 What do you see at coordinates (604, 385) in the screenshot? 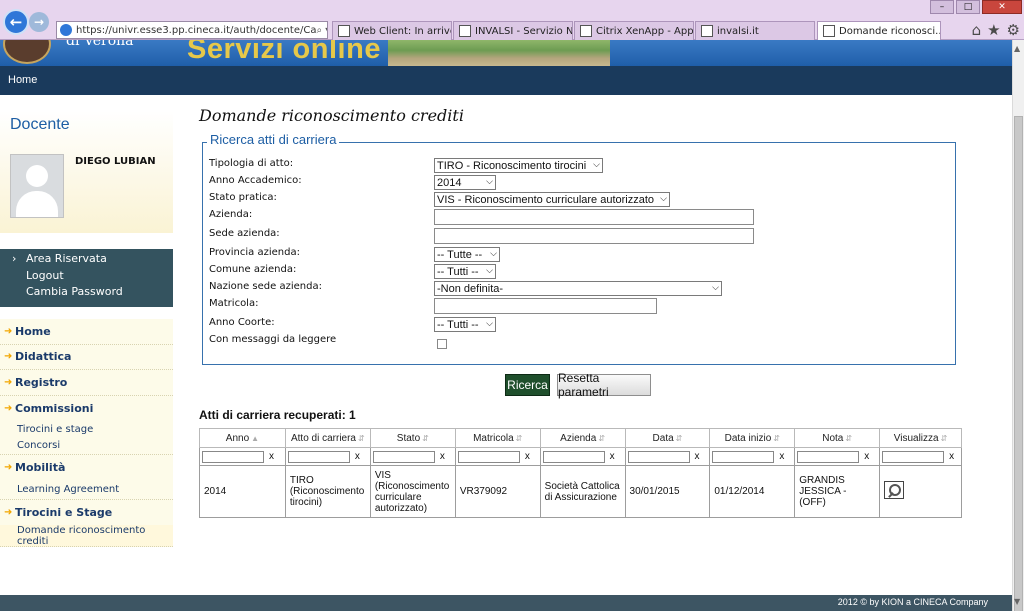
I see `reset-button: Resetta parametri` at bounding box center [604, 385].